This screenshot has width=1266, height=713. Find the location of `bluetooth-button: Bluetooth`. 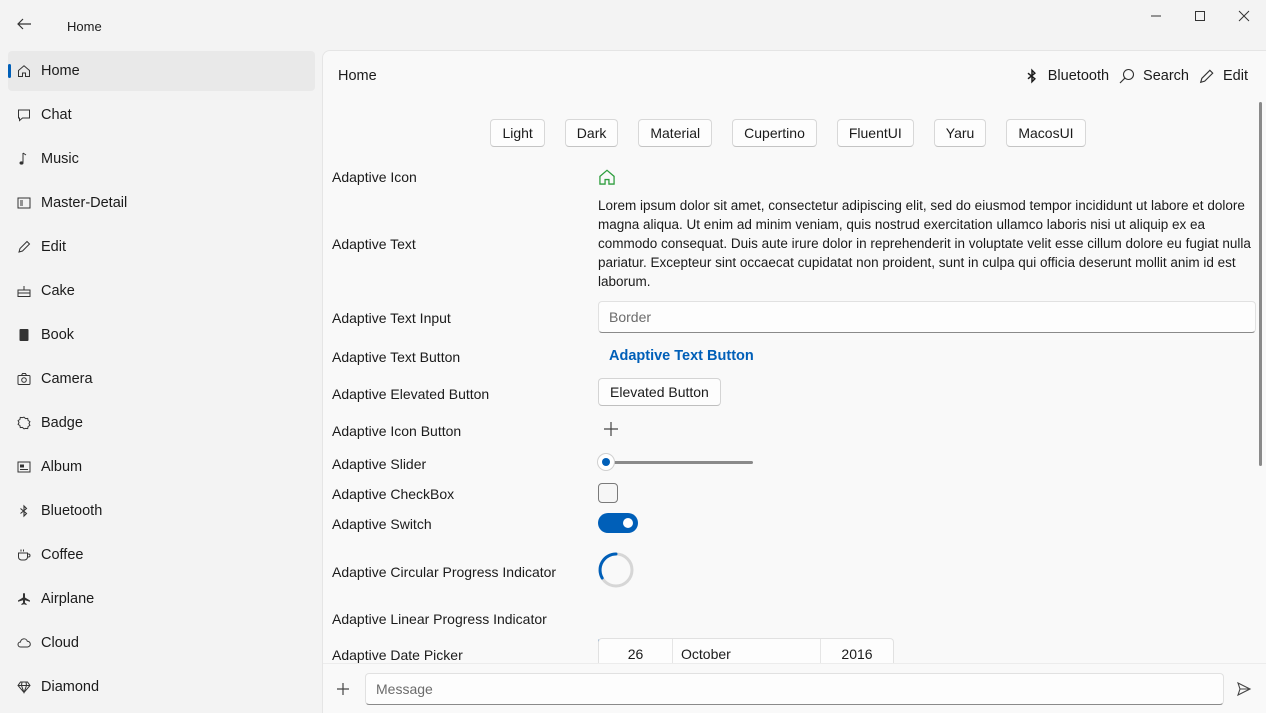

bluetooth-button: Bluetooth is located at coordinates (1066, 76).